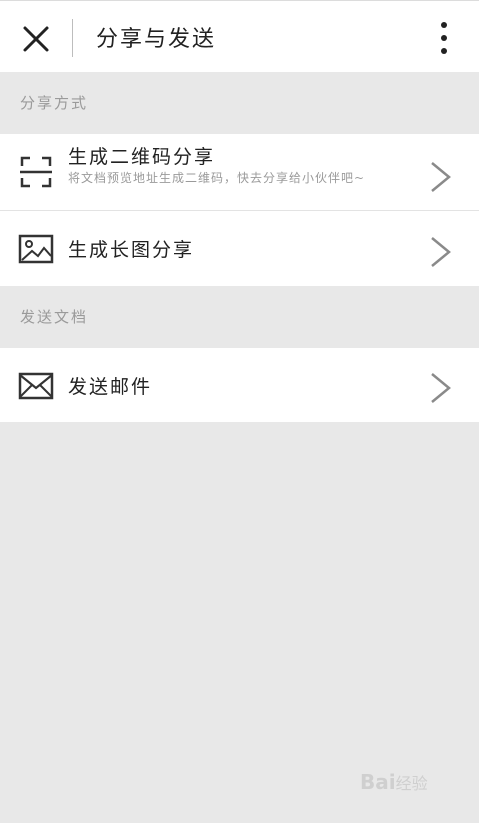  What do you see at coordinates (411, 783) in the screenshot?
I see `watermark-suffix: 经验` at bounding box center [411, 783].